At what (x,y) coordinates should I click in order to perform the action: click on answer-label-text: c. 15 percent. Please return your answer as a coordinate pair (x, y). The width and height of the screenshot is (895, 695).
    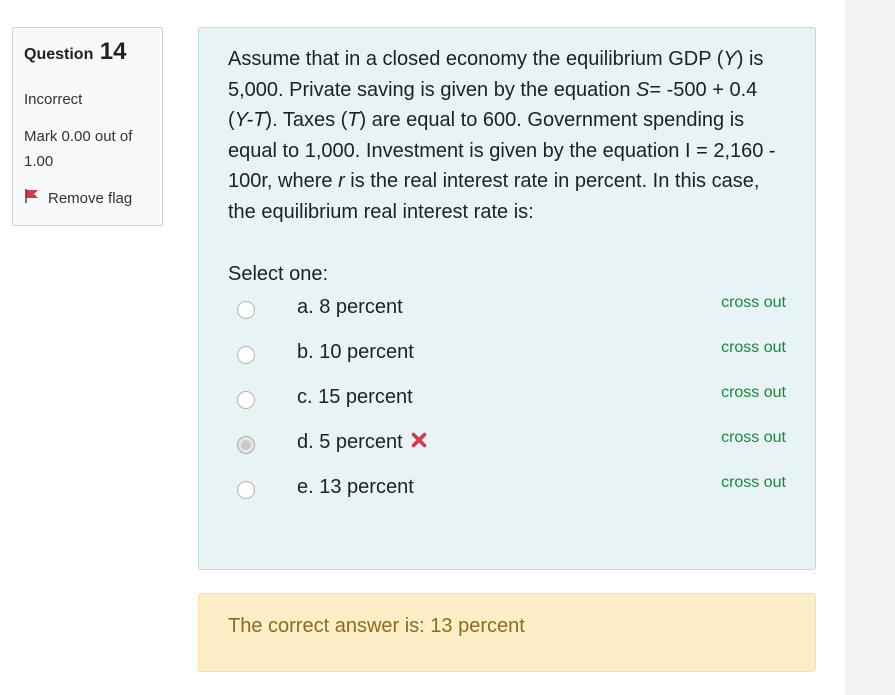
    Looking at the image, I should click on (355, 397).